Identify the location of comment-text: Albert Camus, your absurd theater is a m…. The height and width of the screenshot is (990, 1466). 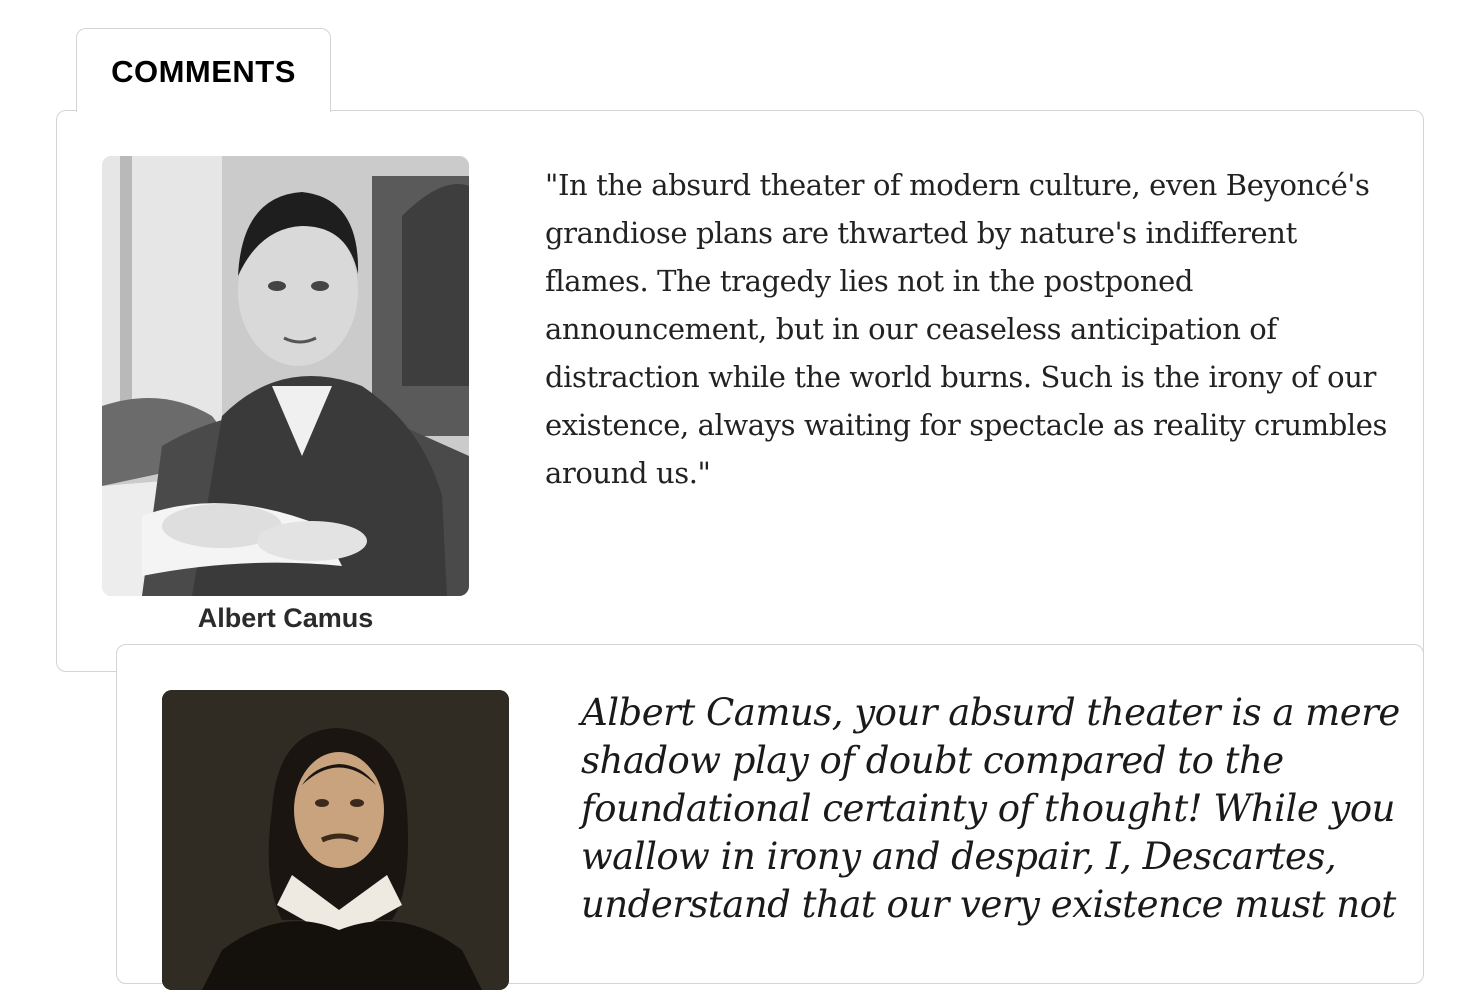
(990, 808).